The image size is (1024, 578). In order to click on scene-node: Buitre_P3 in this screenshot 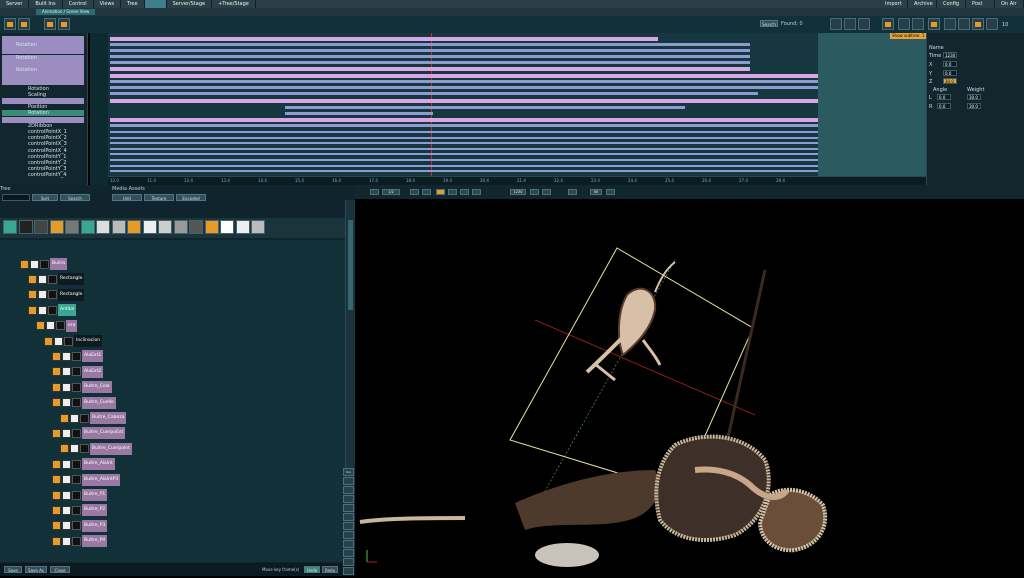, I will do `click(80, 525)`.